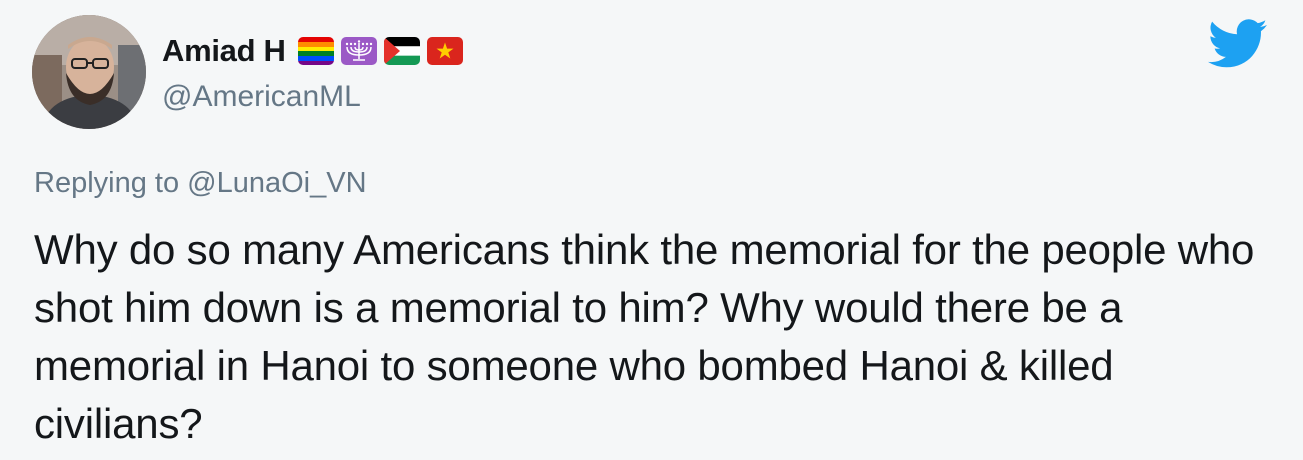 The width and height of the screenshot is (1303, 460). I want to click on menorah-icon, so click(358, 51).